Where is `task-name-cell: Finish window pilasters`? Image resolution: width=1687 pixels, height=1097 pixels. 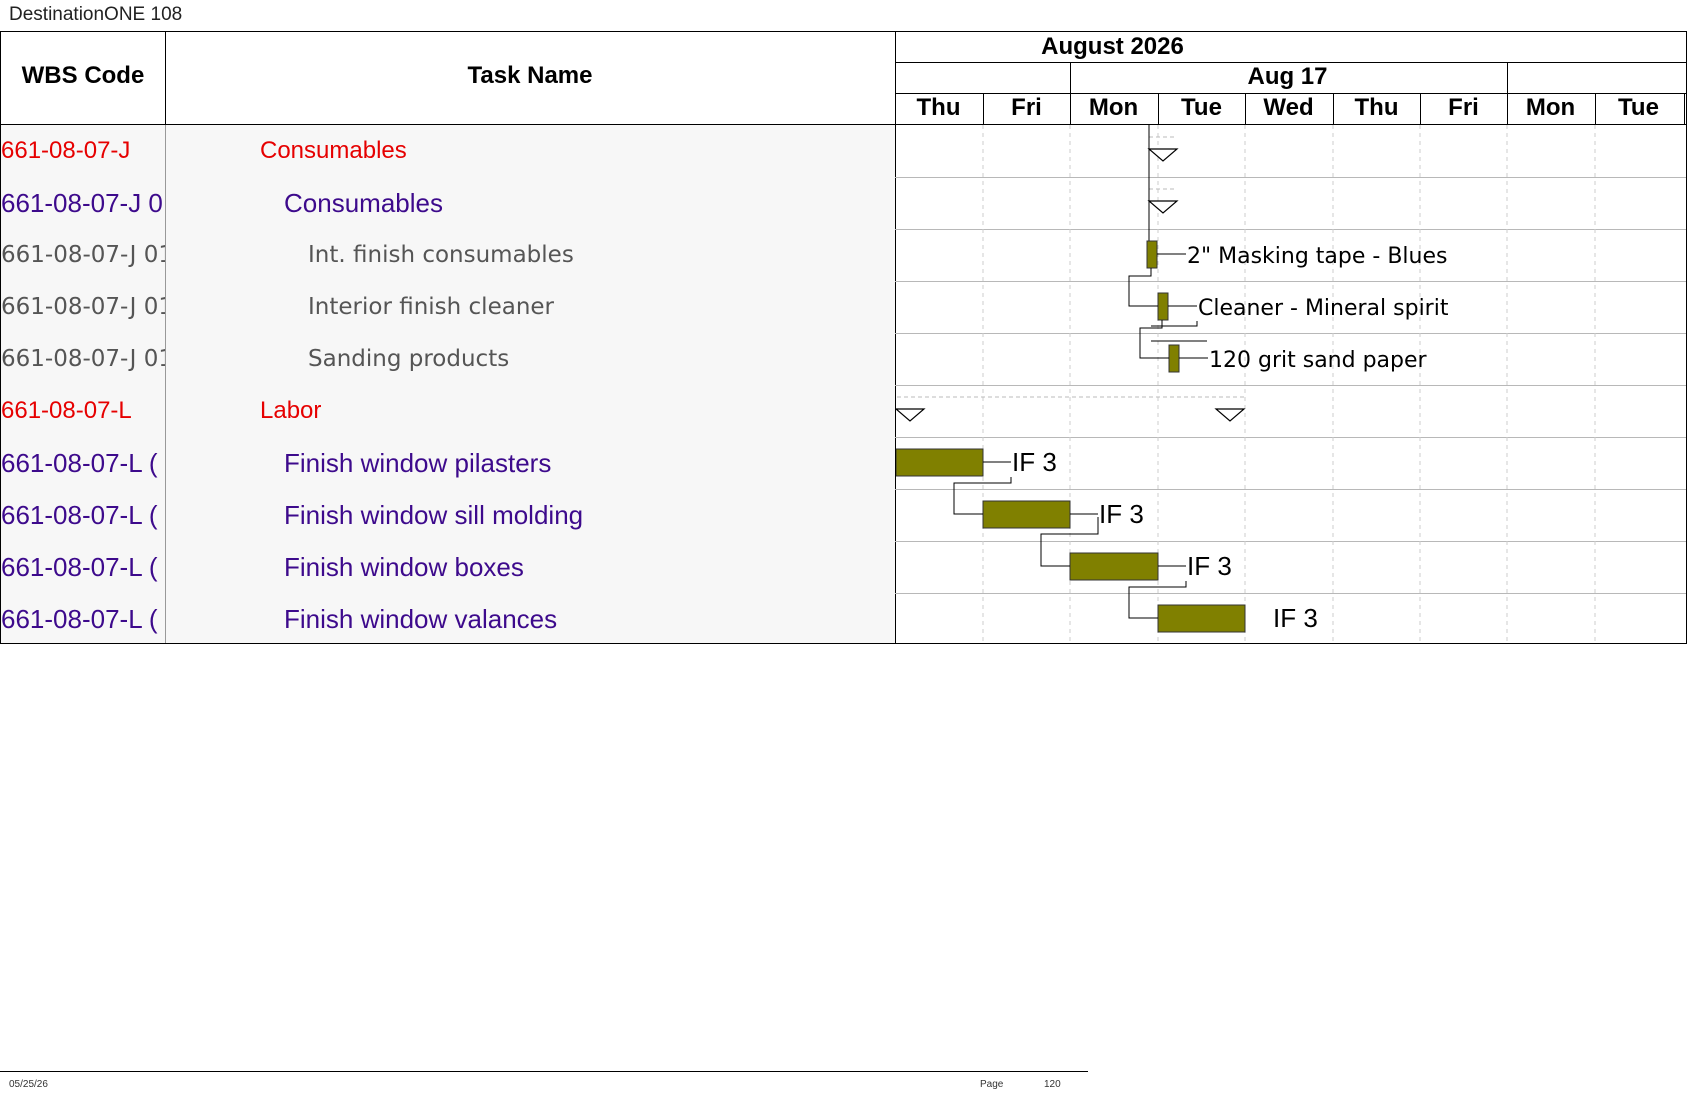 task-name-cell: Finish window pilasters is located at coordinates (418, 463).